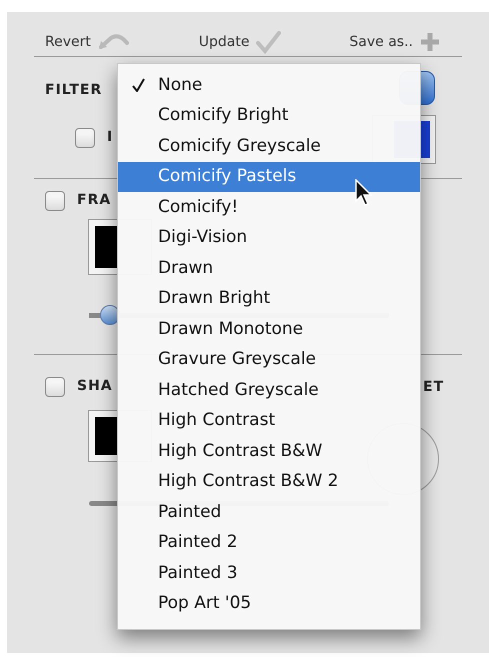 The width and height of the screenshot is (489, 657). What do you see at coordinates (269, 543) in the screenshot?
I see `menu-item: Painted 2` at bounding box center [269, 543].